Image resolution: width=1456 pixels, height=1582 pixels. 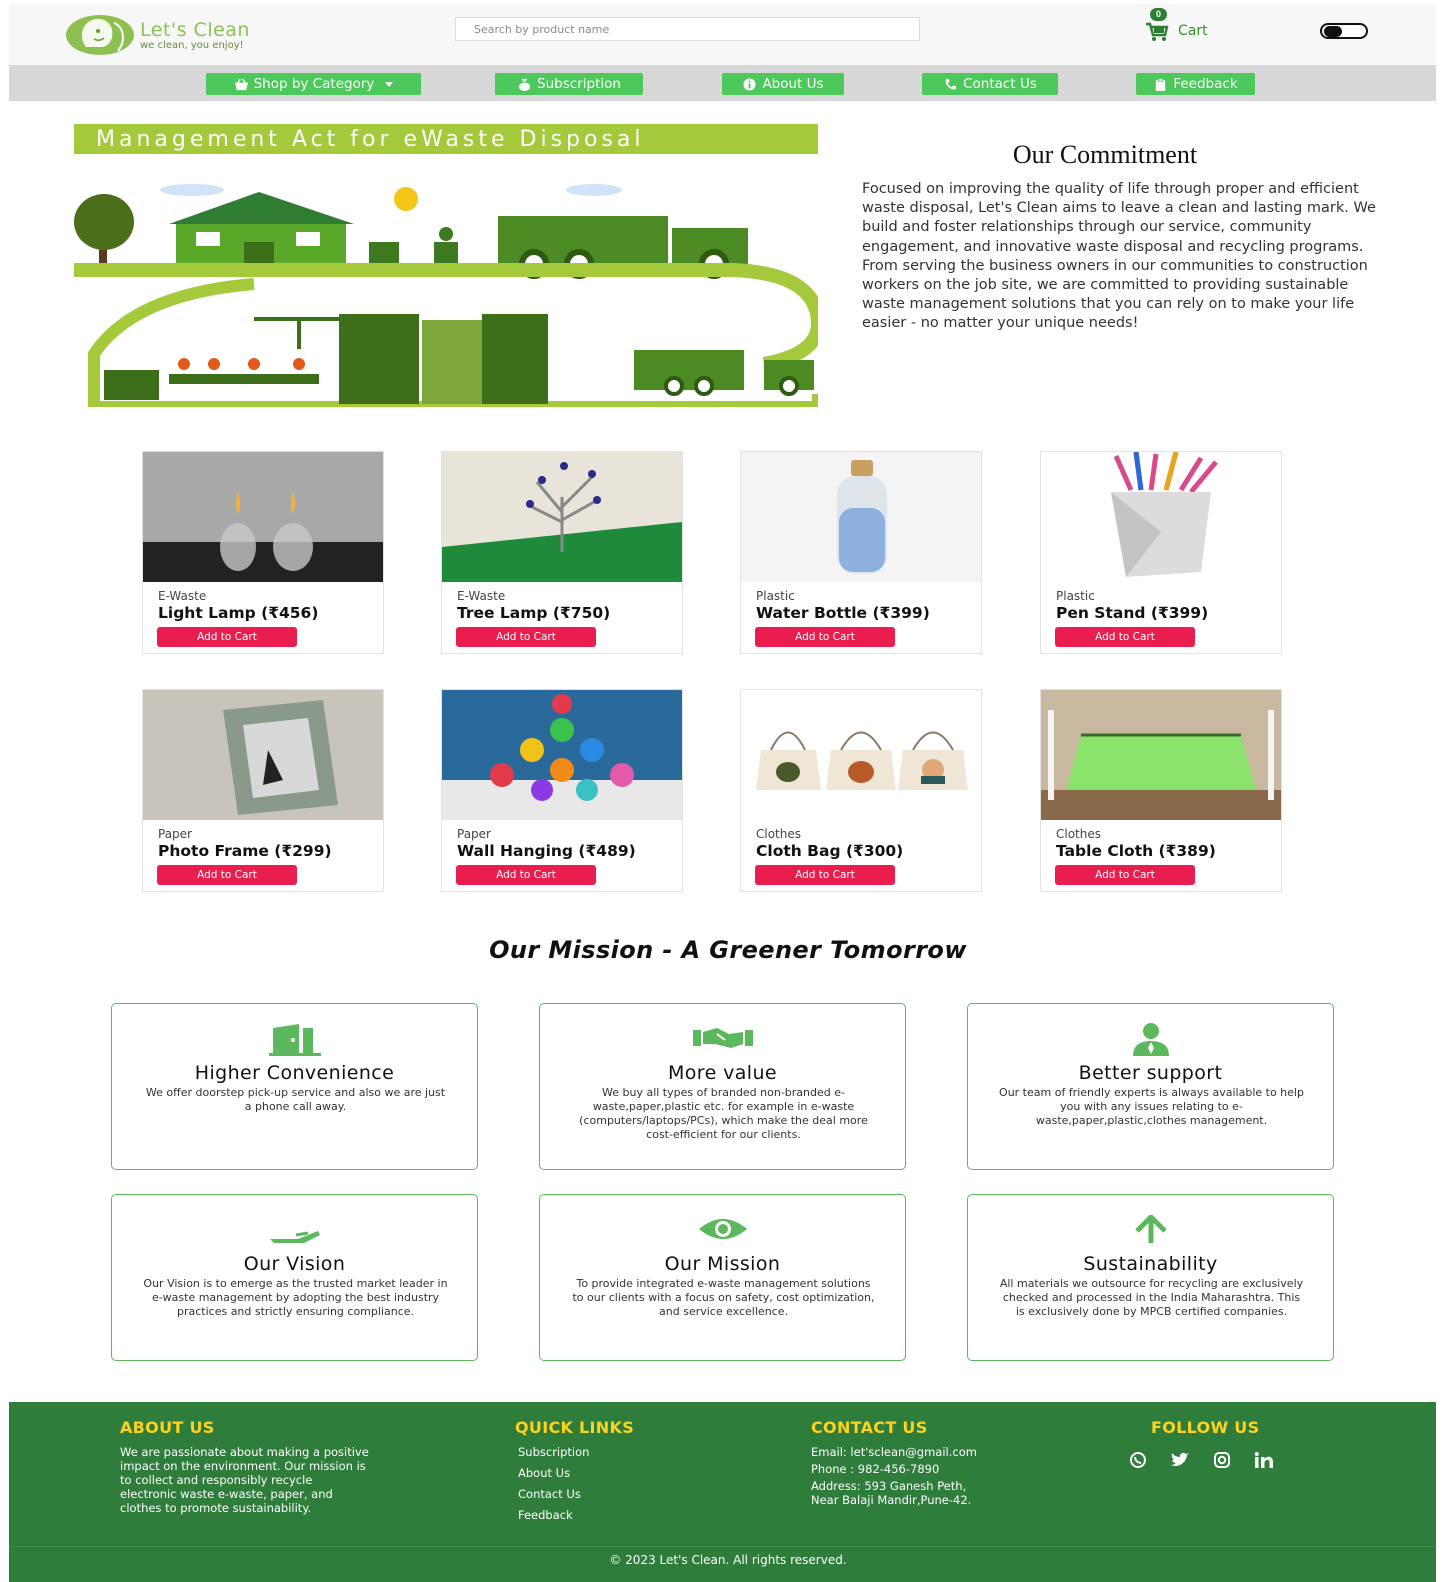 What do you see at coordinates (1150, 1229) in the screenshot?
I see `arrow-up-icon` at bounding box center [1150, 1229].